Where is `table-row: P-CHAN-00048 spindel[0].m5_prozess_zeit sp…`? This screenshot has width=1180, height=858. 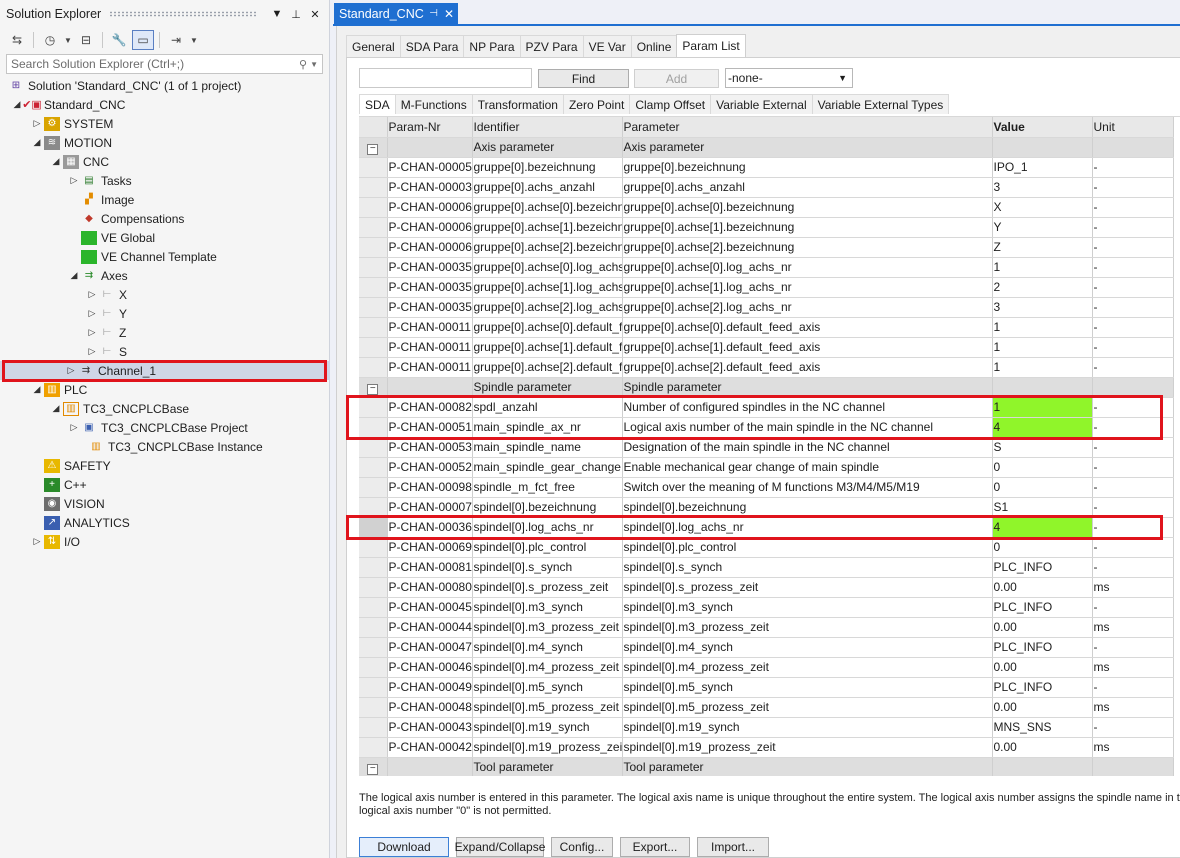 table-row: P-CHAN-00048 spindel[0].m5_prozess_zeit sp… is located at coordinates (766, 707).